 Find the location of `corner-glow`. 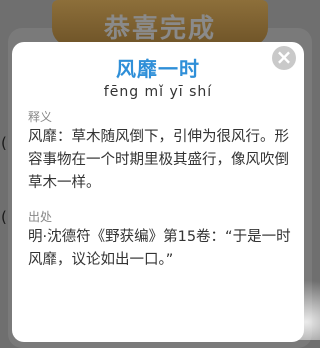

corner-glow is located at coordinates (285, 310).